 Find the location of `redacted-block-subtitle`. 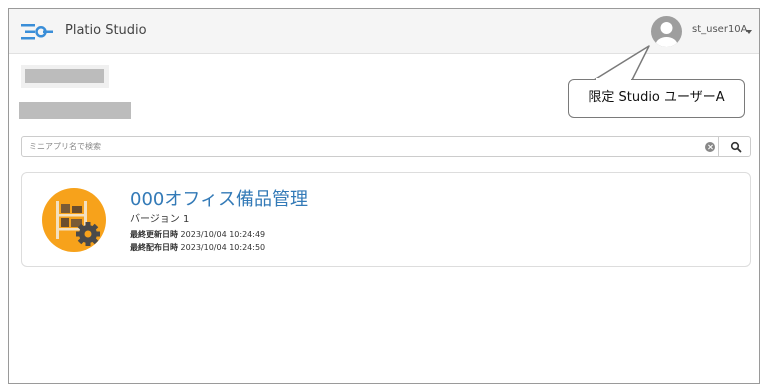

redacted-block-subtitle is located at coordinates (75, 110).